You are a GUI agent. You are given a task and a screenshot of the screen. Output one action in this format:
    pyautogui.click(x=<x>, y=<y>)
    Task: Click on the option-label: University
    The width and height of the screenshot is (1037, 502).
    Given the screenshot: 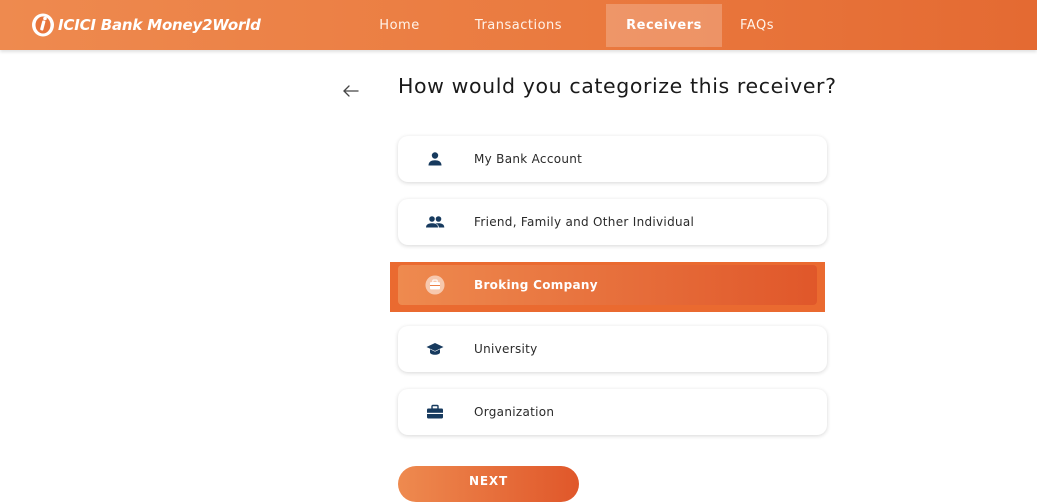 What is the action you would take?
    pyautogui.click(x=506, y=349)
    